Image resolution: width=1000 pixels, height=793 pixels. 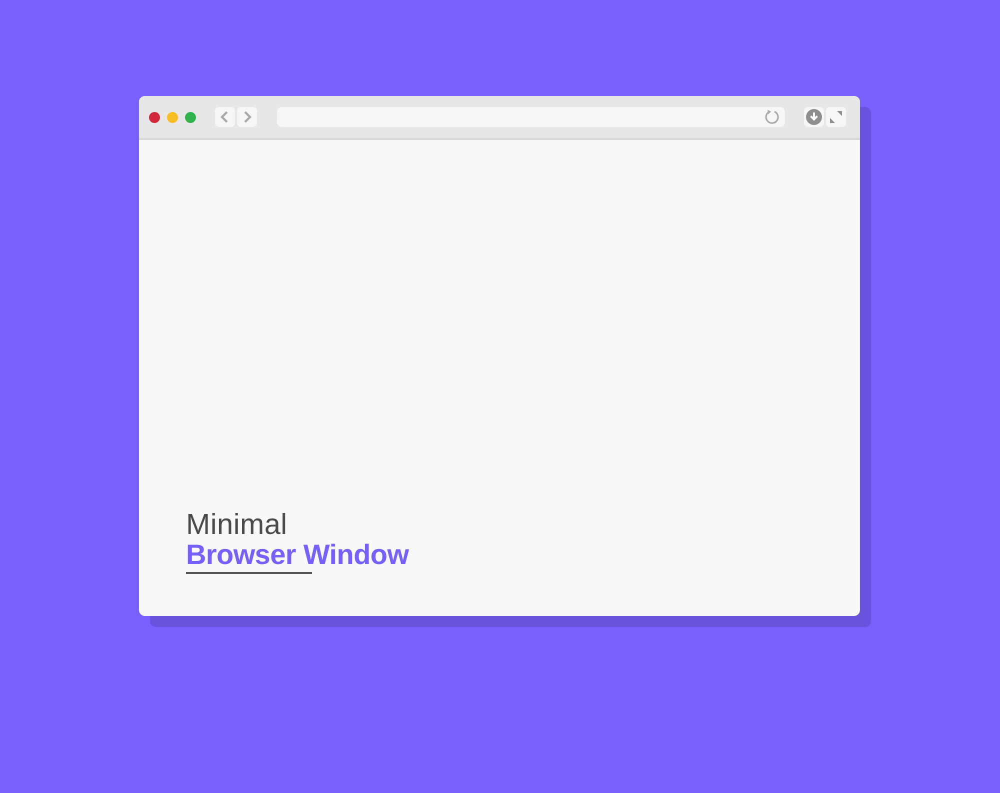 I want to click on expand-icon, so click(x=836, y=117).